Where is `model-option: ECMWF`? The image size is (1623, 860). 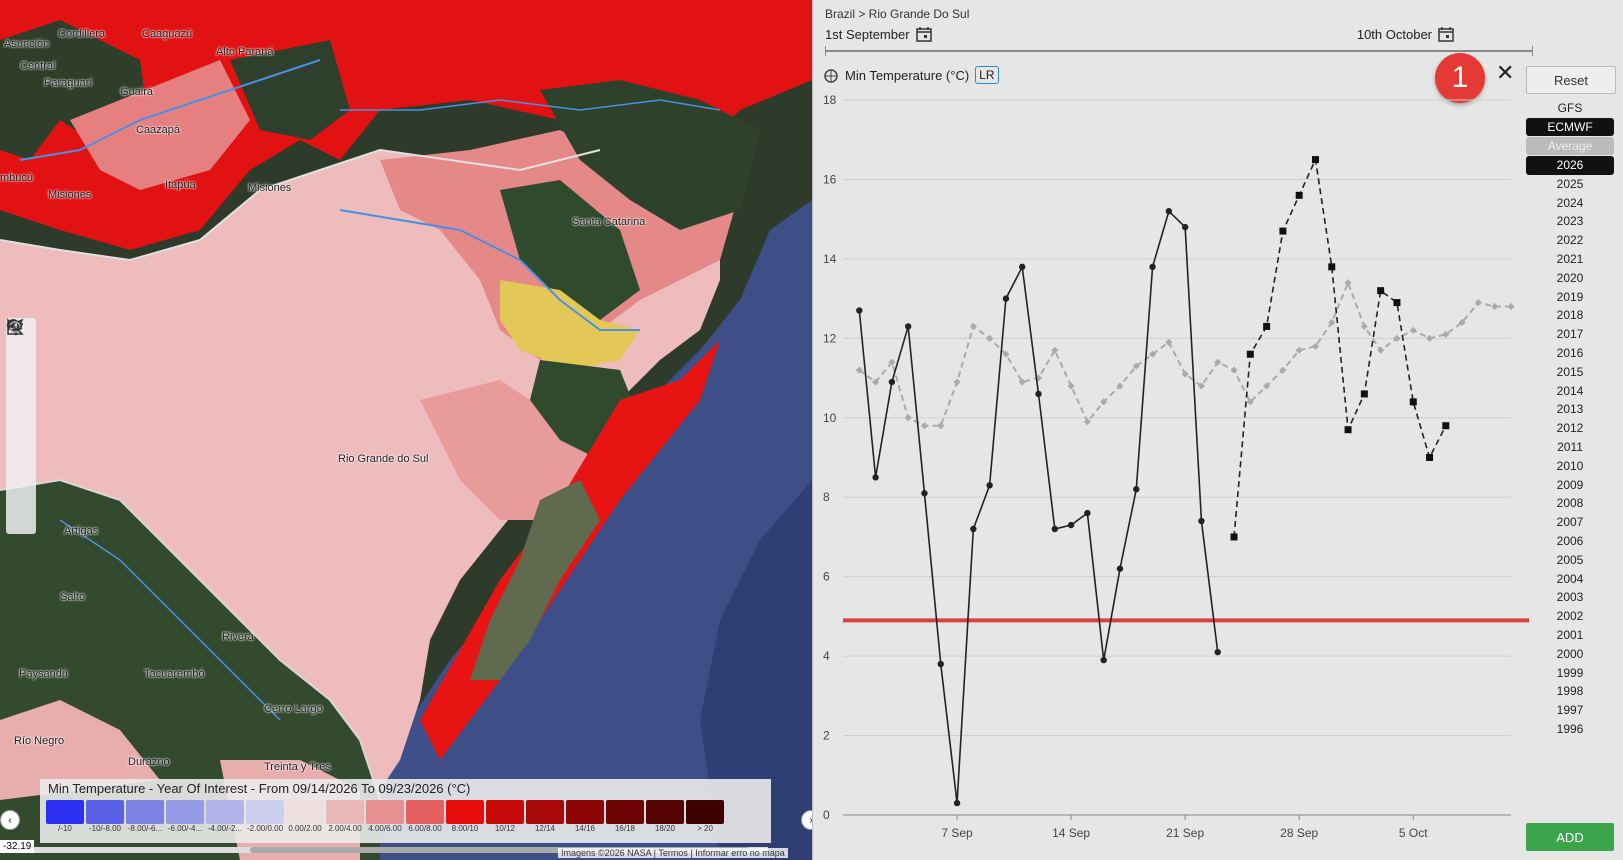
model-option: ECMWF is located at coordinates (1570, 127).